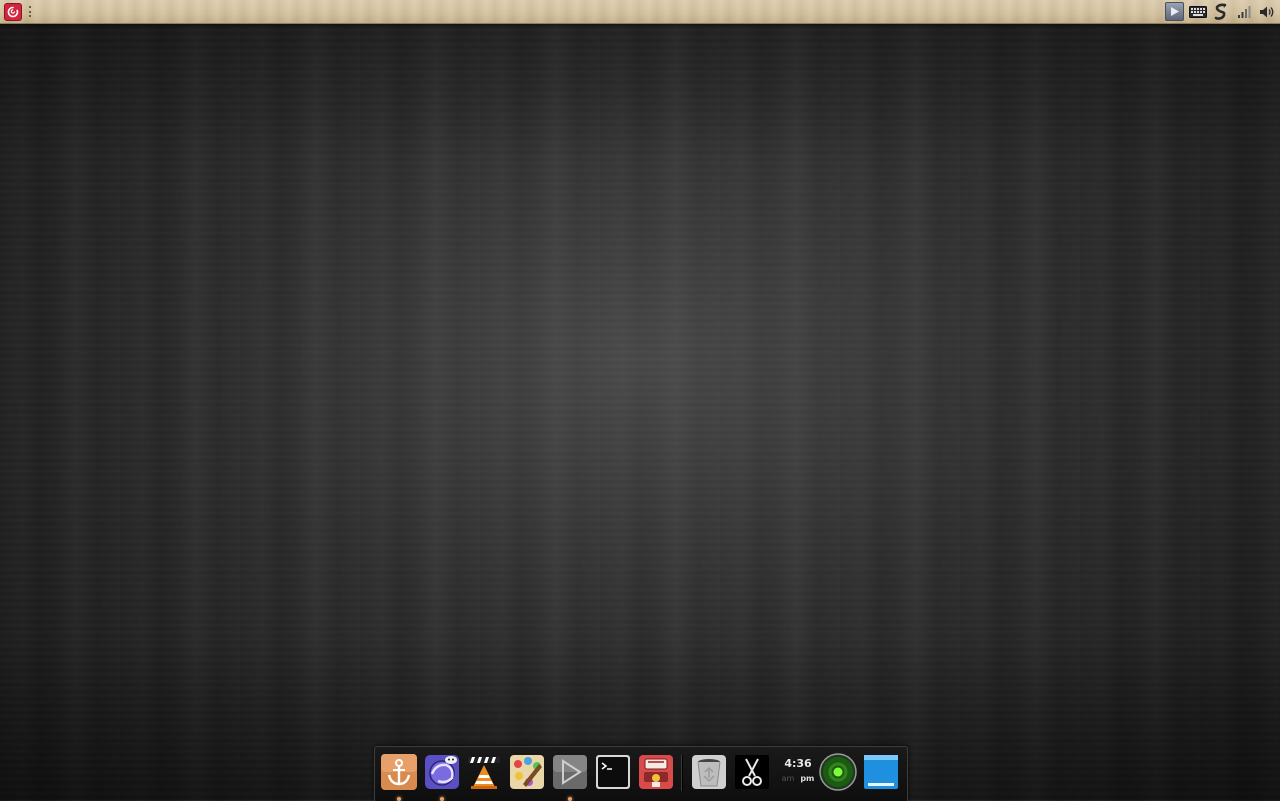  What do you see at coordinates (709, 772) in the screenshot?
I see `trash-icon` at bounding box center [709, 772].